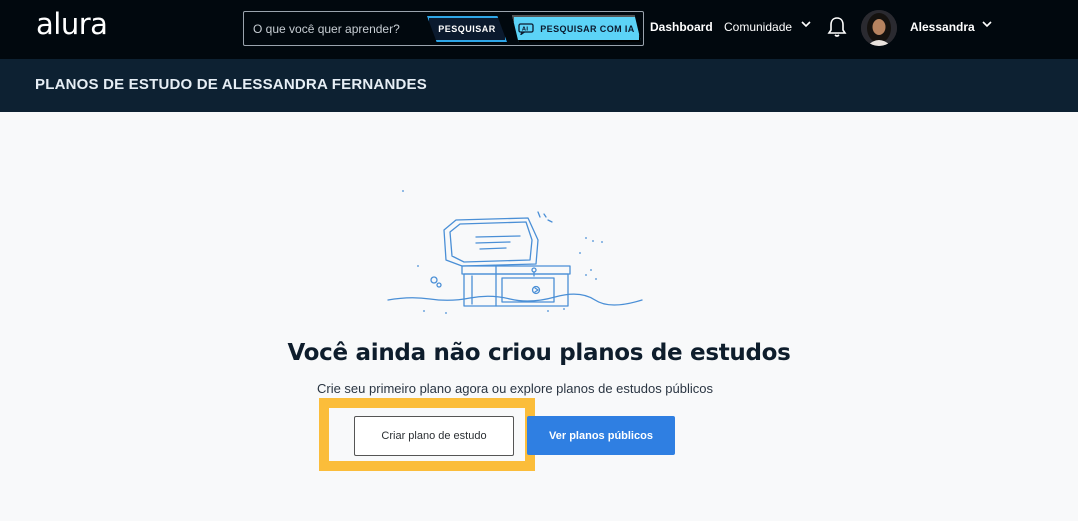  Describe the element at coordinates (837, 27) in the screenshot. I see `notification-bell-icon` at that location.